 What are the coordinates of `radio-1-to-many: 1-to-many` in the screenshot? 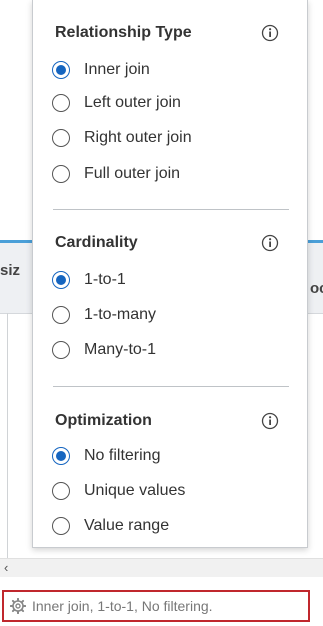 It's located at (104, 315).